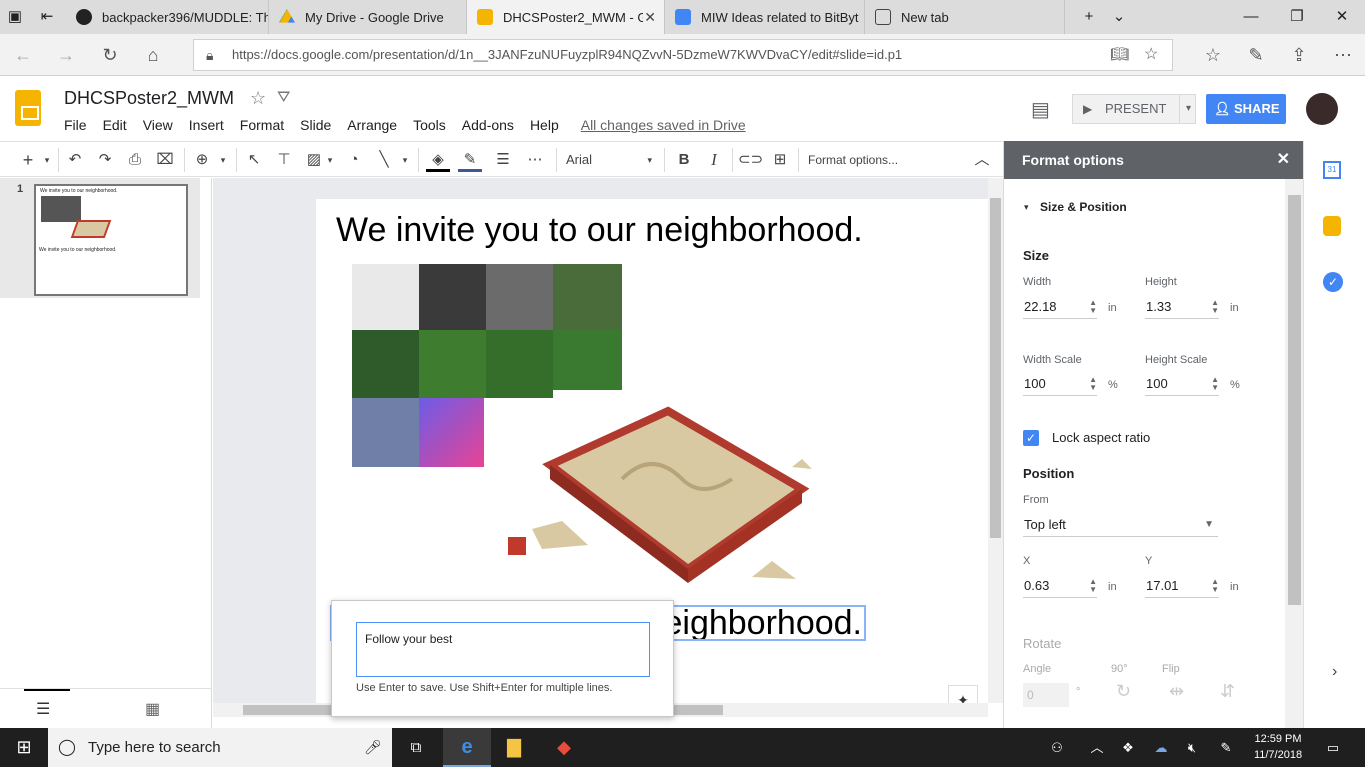  Describe the element at coordinates (47, 160) in the screenshot. I see `new-slide-layout-dropdown-icon: ▾` at that location.